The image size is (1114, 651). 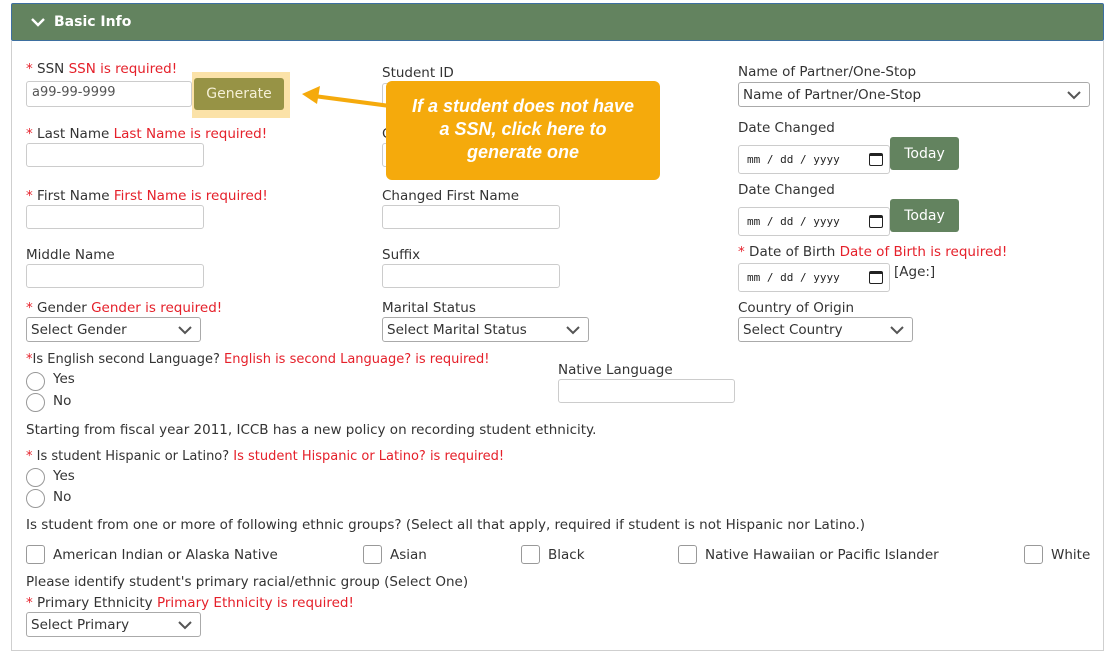 I want to click on marital-select: Select Marital Status, so click(x=485, y=329).